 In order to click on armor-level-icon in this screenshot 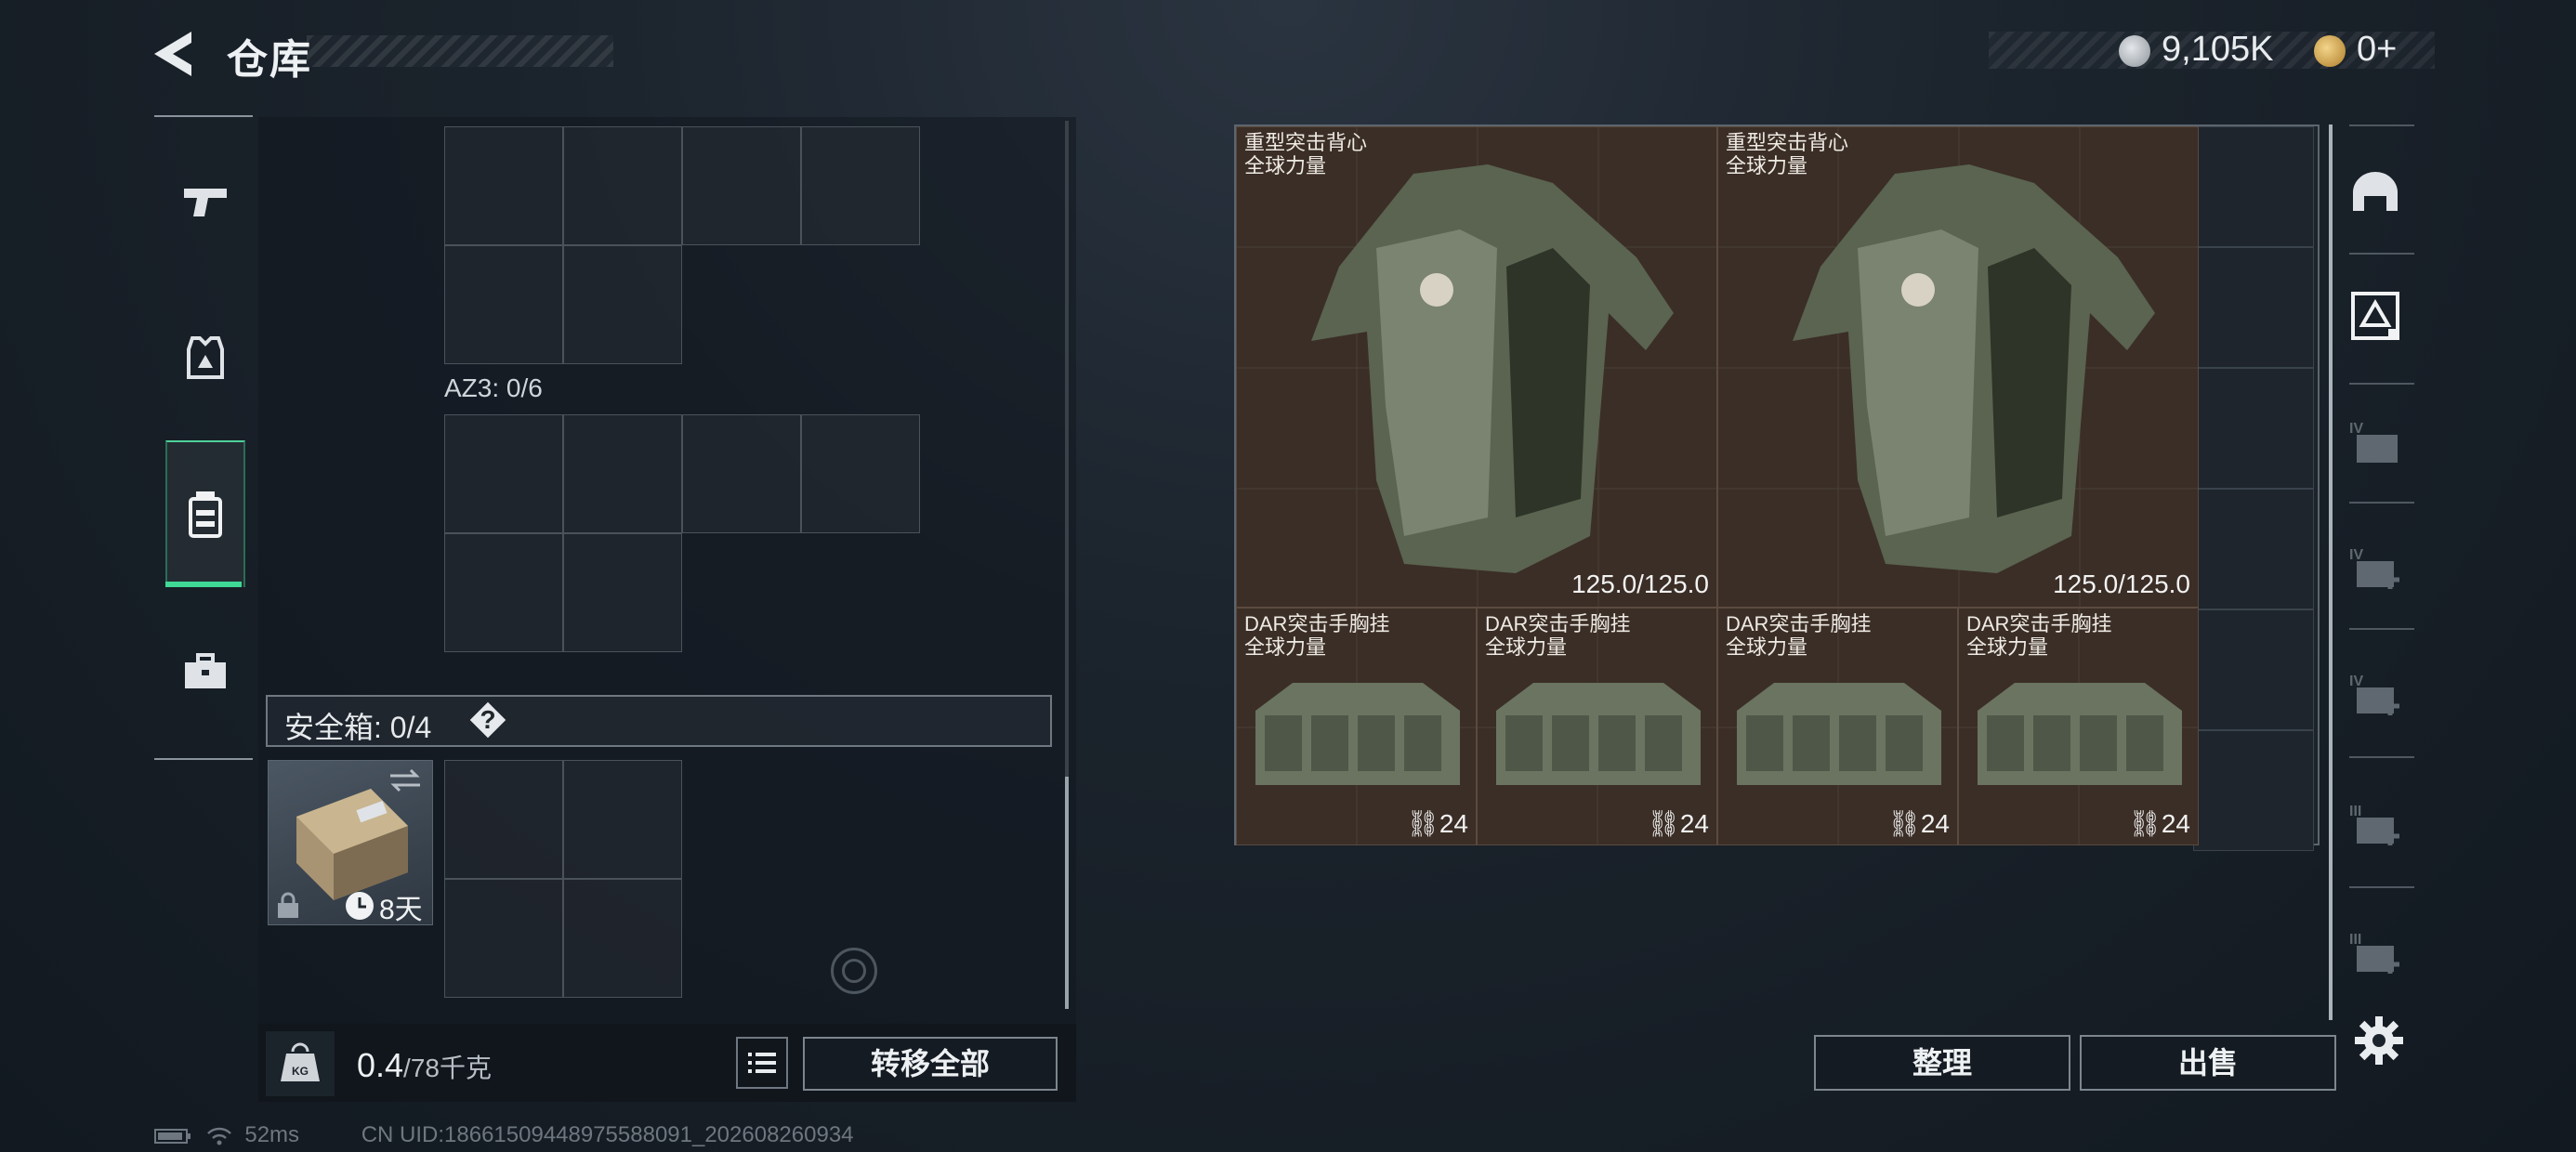, I will do `click(2375, 316)`.